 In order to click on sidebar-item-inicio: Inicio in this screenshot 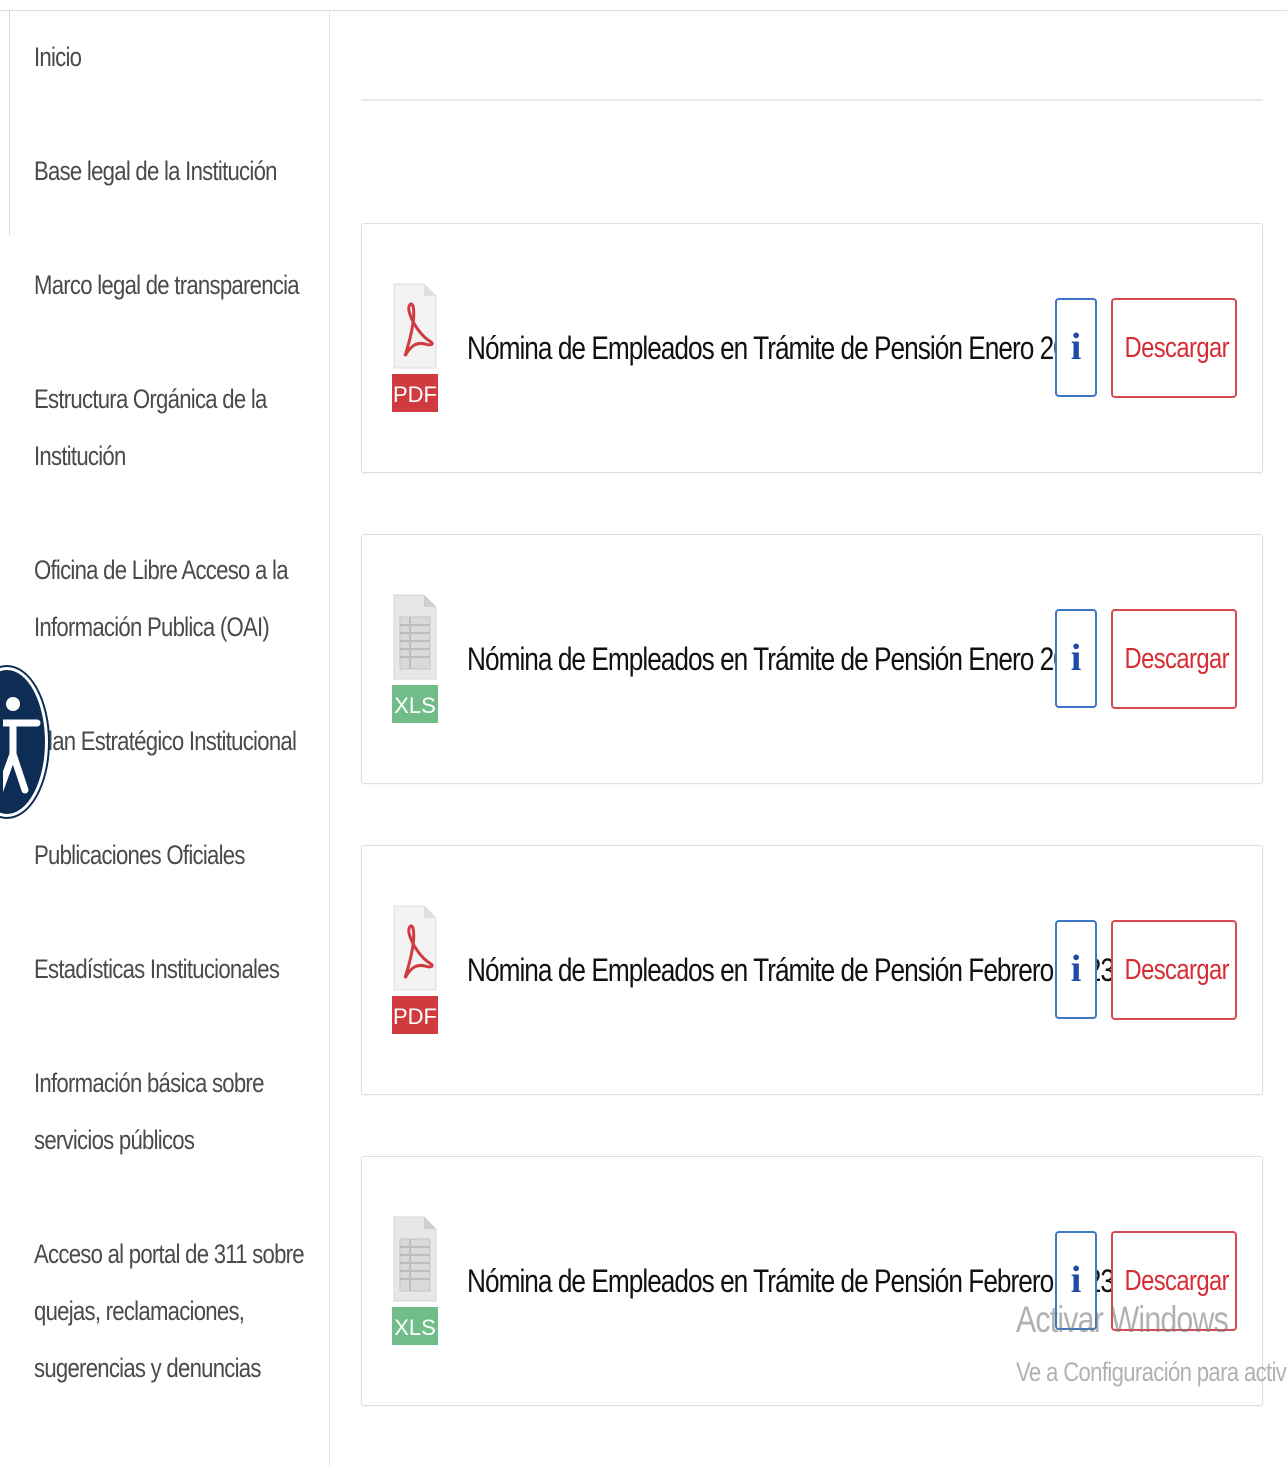, I will do `click(151, 57)`.